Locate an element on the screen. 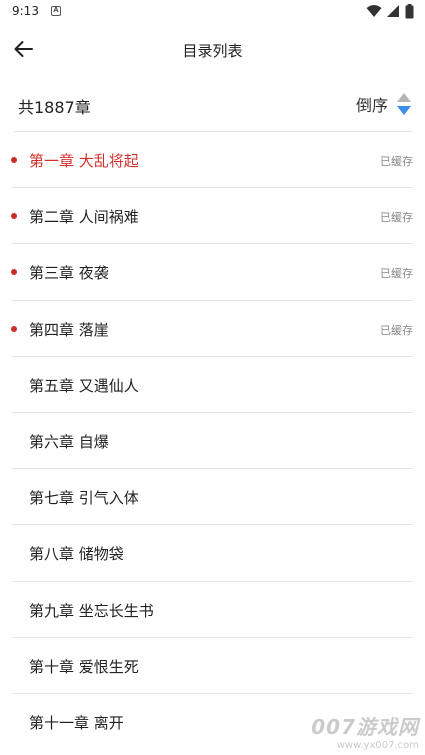 The height and width of the screenshot is (755, 425). chapter-title: 第十章 爱恨生死 is located at coordinates (84, 666).